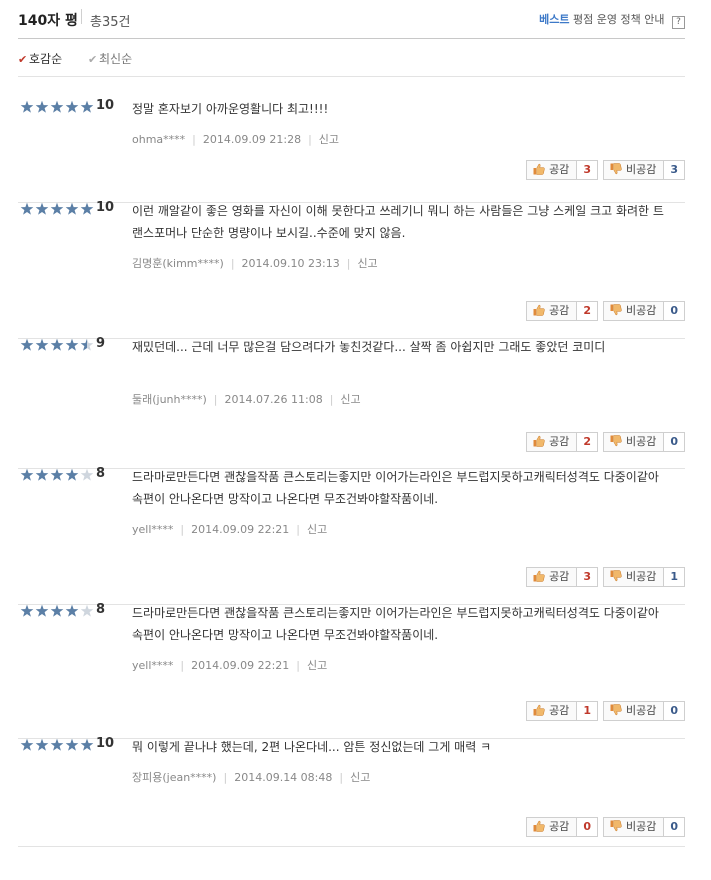 The image size is (711, 880). Describe the element at coordinates (290, 263) in the screenshot. I see `review-date: 2014.09.10 23:13` at that location.